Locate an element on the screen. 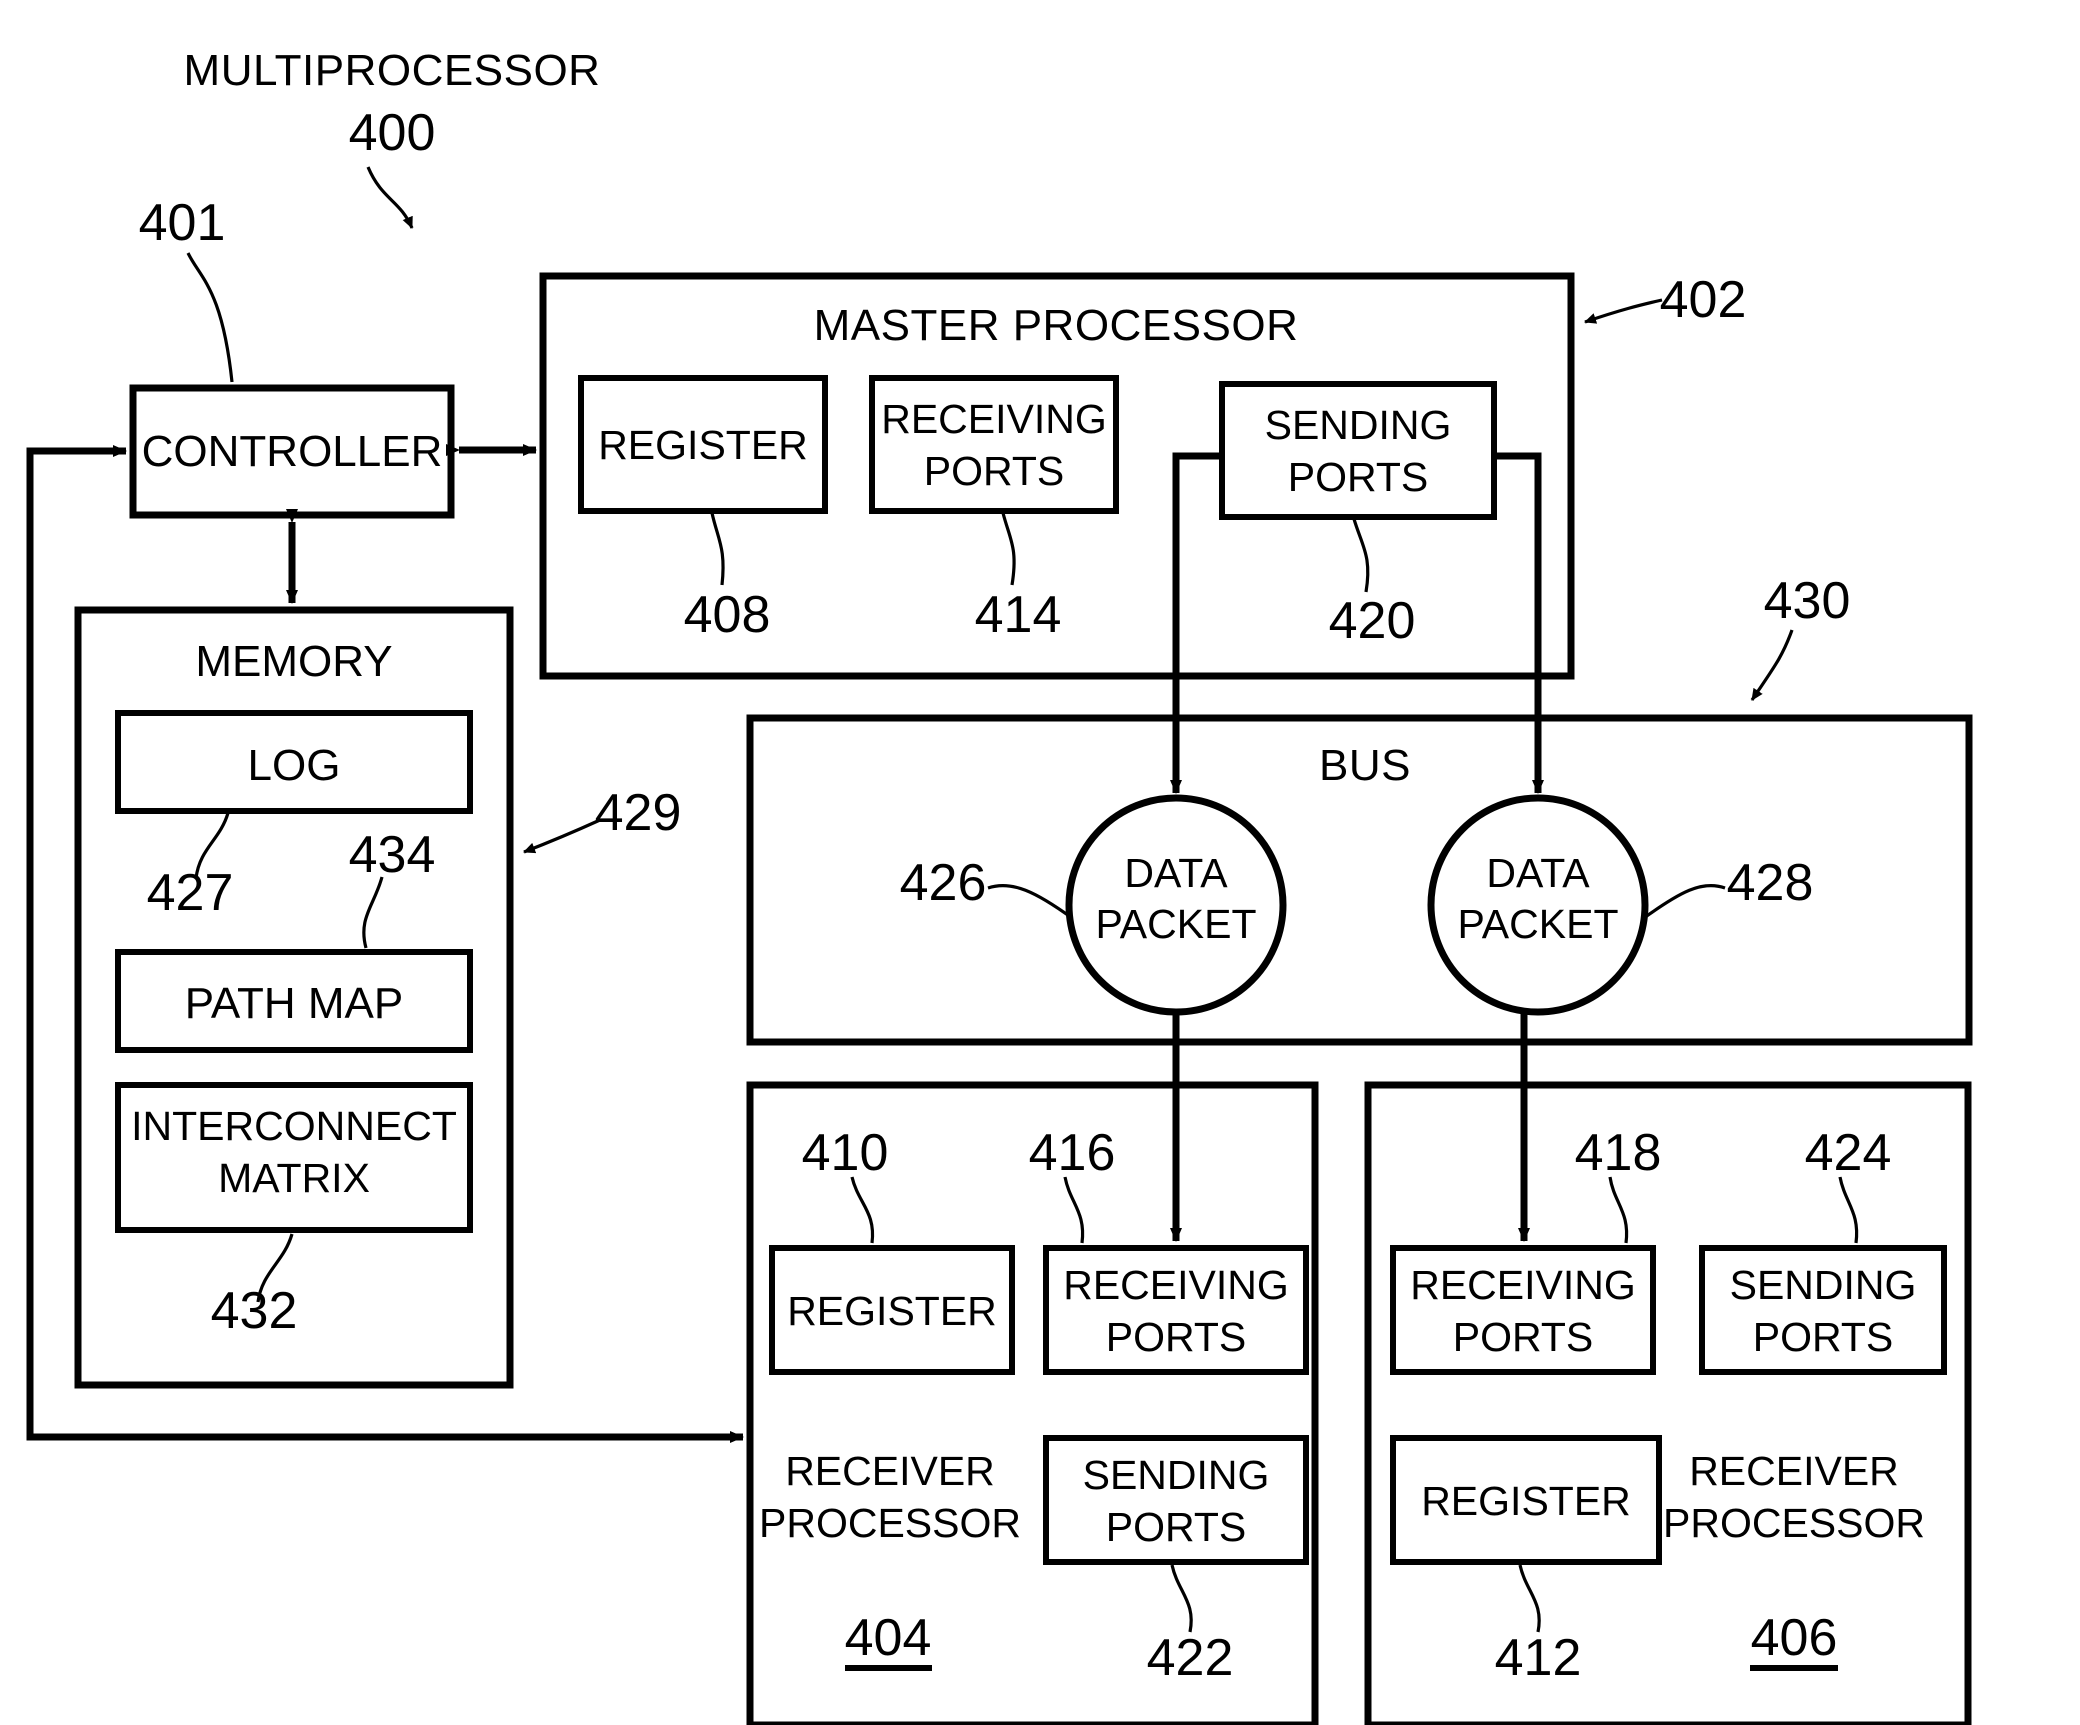  log-ref: 427 is located at coordinates (190, 893).